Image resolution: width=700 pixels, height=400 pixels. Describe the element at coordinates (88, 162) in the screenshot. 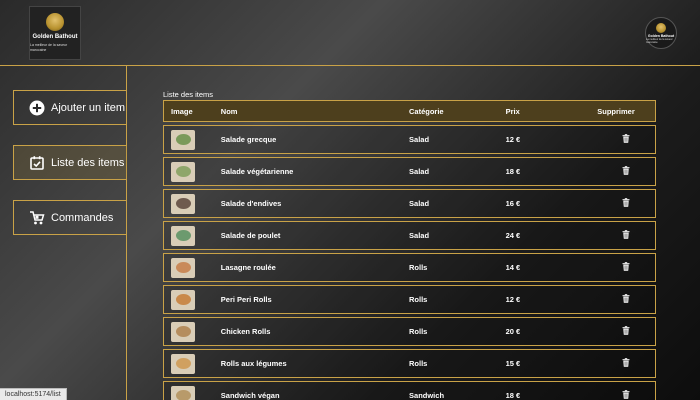

I see `sidebar-item-label: Liste des items` at that location.